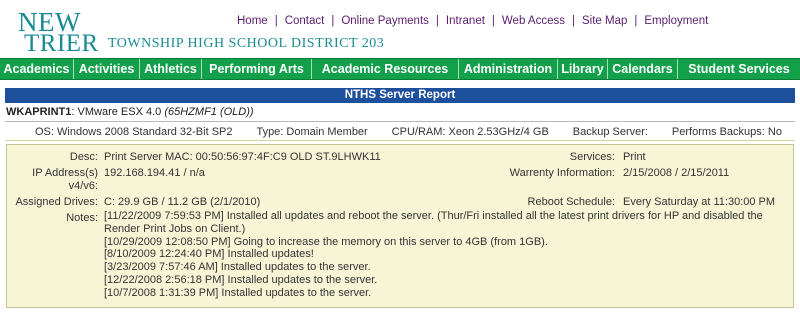  Describe the element at coordinates (676, 173) in the screenshot. I see `warranty-value: 2/15/2008 / 2/15/2011` at that location.